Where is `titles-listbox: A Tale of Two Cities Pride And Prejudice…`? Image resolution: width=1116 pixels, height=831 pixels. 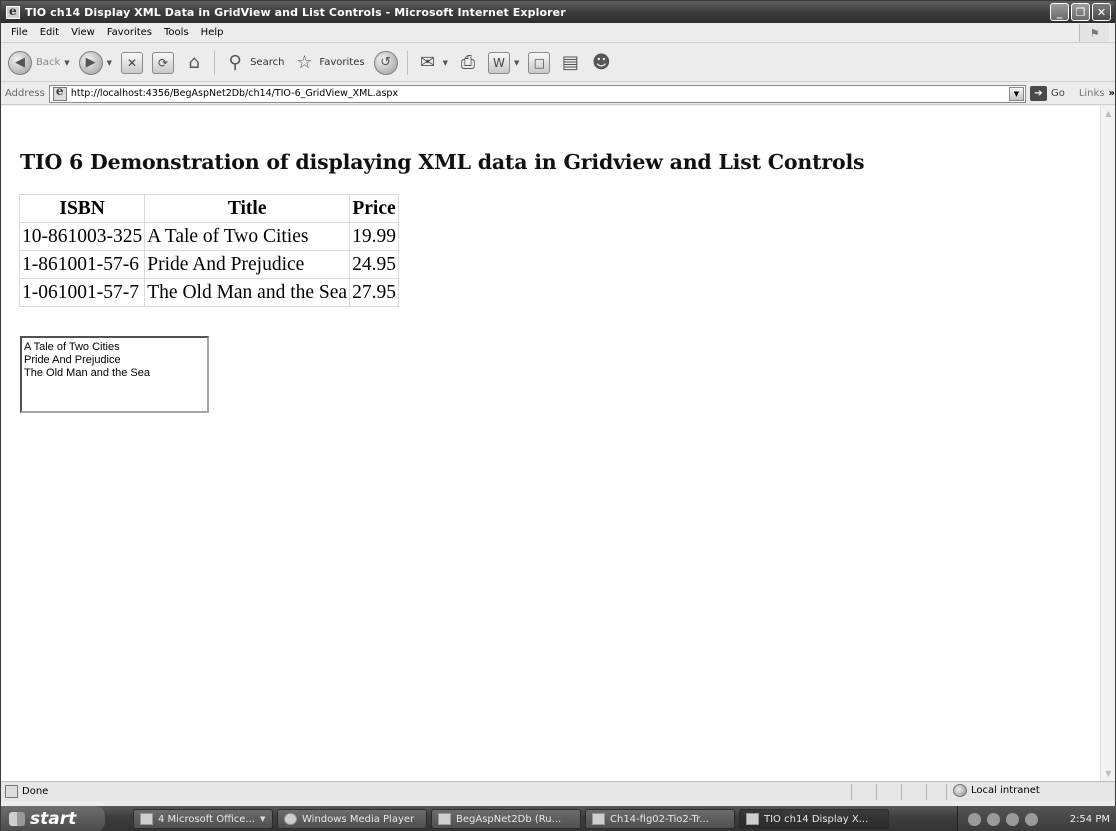 titles-listbox: A Tale of Two Cities Pride And Prejudice… is located at coordinates (114, 374).